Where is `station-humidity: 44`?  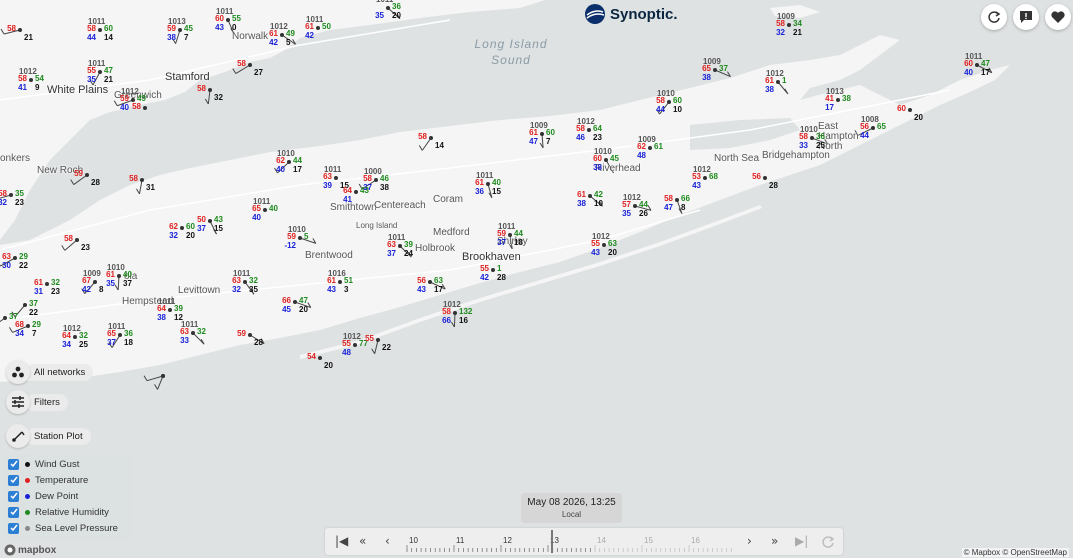
station-humidity: 44 is located at coordinates (518, 233).